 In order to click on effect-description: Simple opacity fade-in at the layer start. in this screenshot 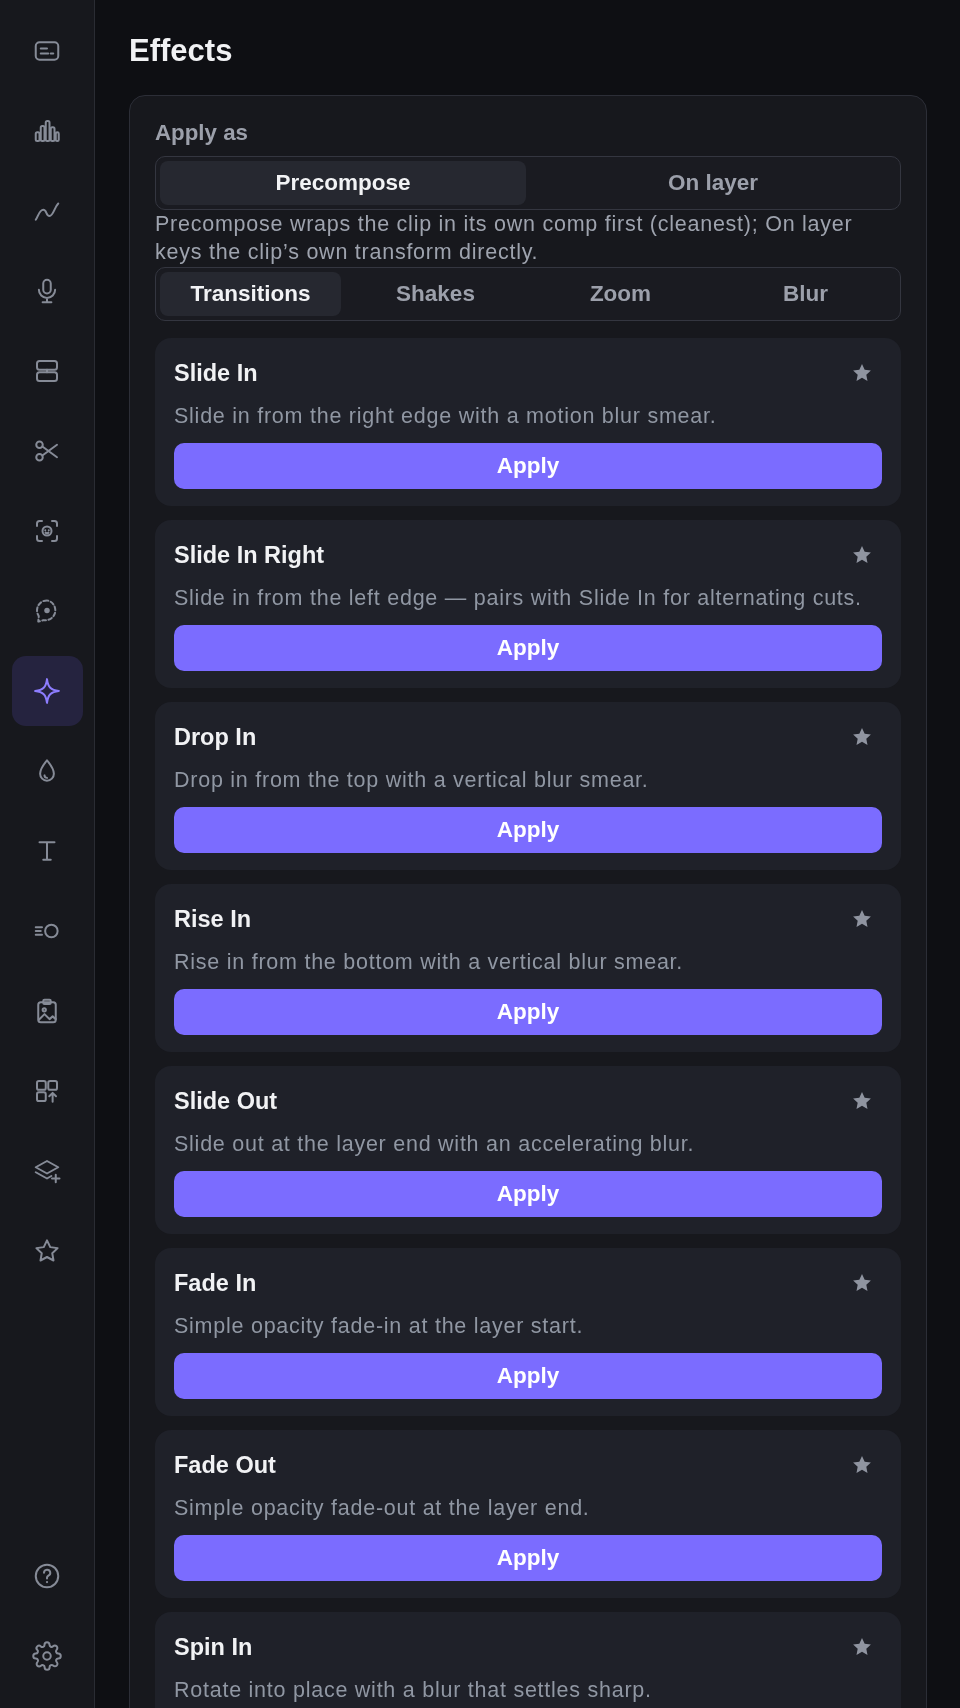, I will do `click(379, 1326)`.